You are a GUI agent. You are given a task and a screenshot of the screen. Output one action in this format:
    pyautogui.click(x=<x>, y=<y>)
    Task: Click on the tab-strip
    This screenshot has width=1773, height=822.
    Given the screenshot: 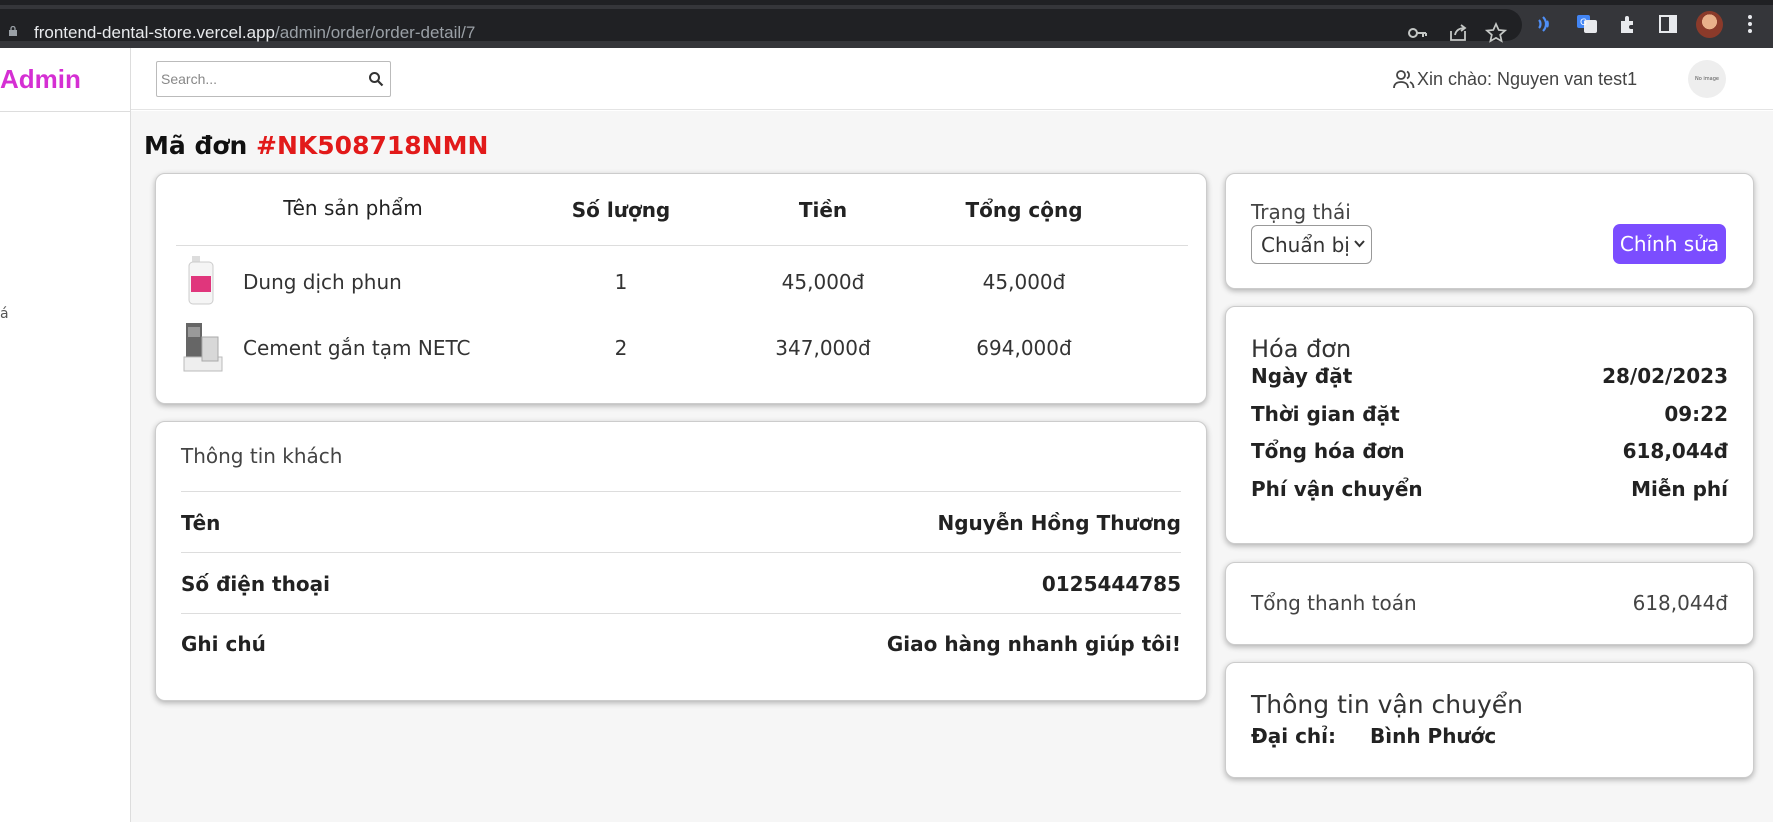 What is the action you would take?
    pyautogui.click(x=886, y=2)
    